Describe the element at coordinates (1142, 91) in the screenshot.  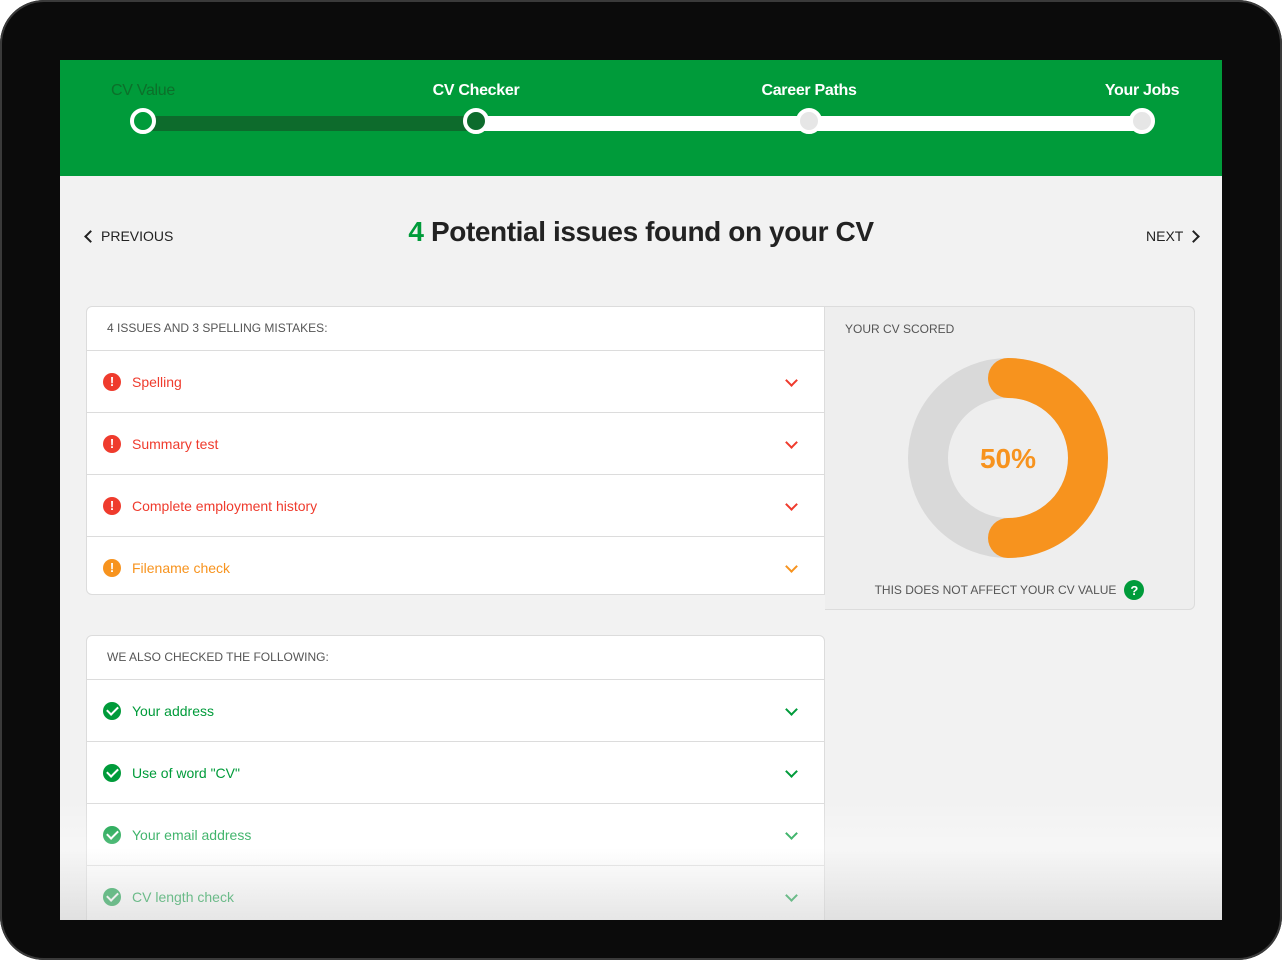
I see `step-label-your-jobs: Your Jobs` at that location.